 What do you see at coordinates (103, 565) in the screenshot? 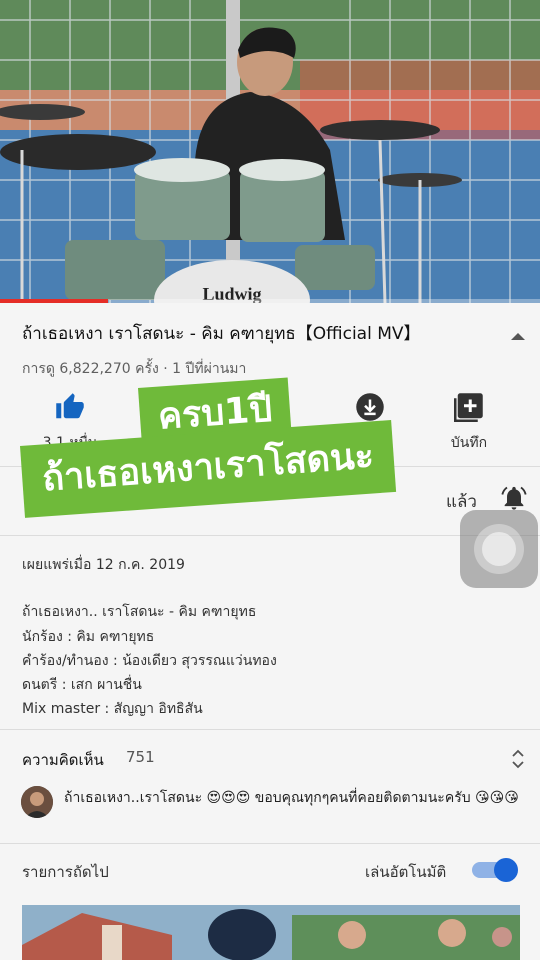
I see `publish-date: เผยแพร่เมื่อ 12 ก.ค. 2019` at bounding box center [103, 565].